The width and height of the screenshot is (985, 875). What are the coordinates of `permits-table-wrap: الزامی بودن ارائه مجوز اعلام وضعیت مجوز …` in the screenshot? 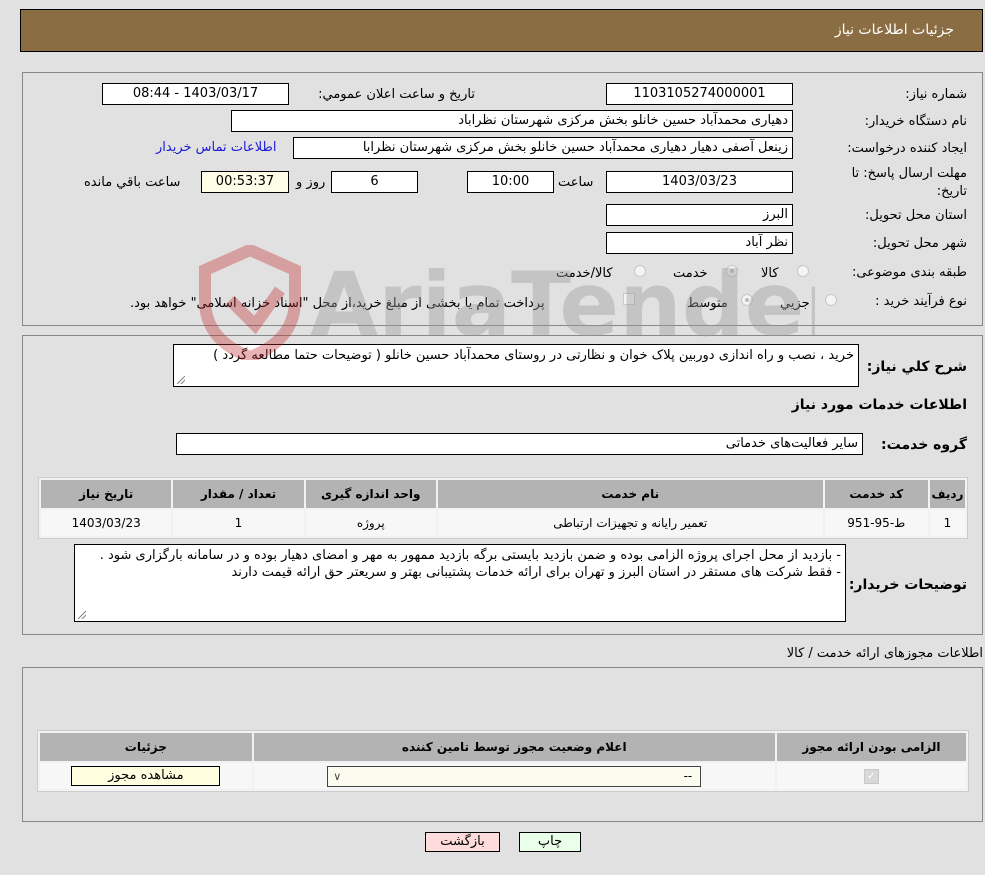 It's located at (503, 761).